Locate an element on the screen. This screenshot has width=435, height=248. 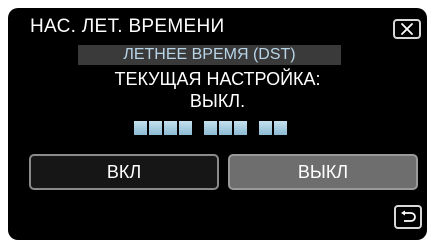
date-time-placeholder is located at coordinates (210, 128).